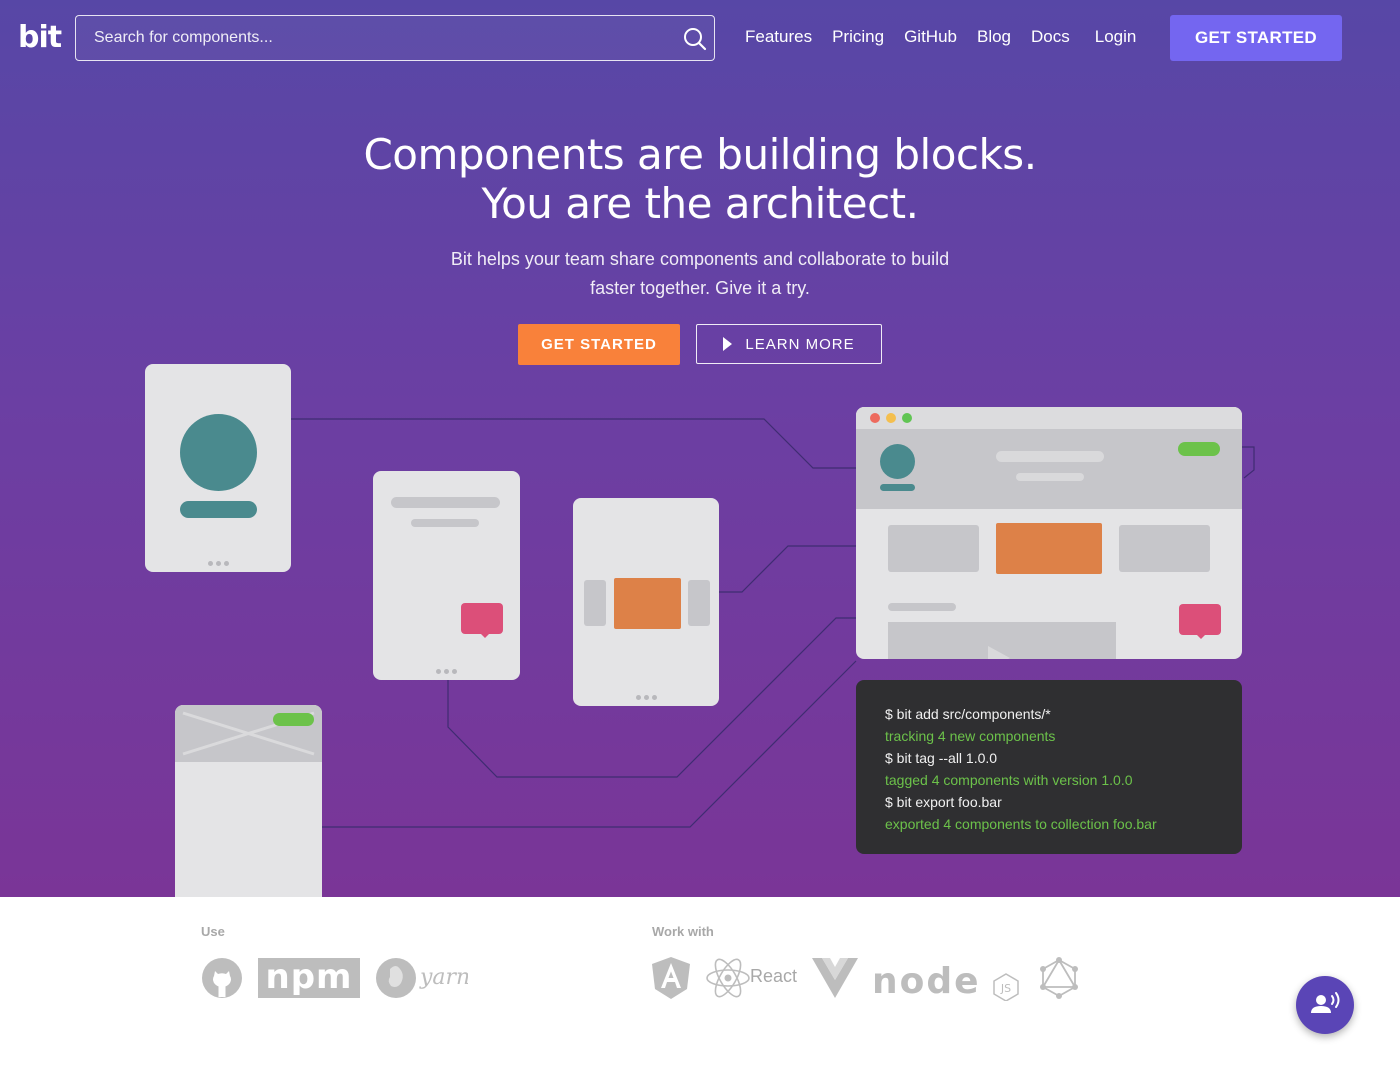 This screenshot has height=1080, width=1400. What do you see at coordinates (595, 603) in the screenshot?
I see `carousel-left` at bounding box center [595, 603].